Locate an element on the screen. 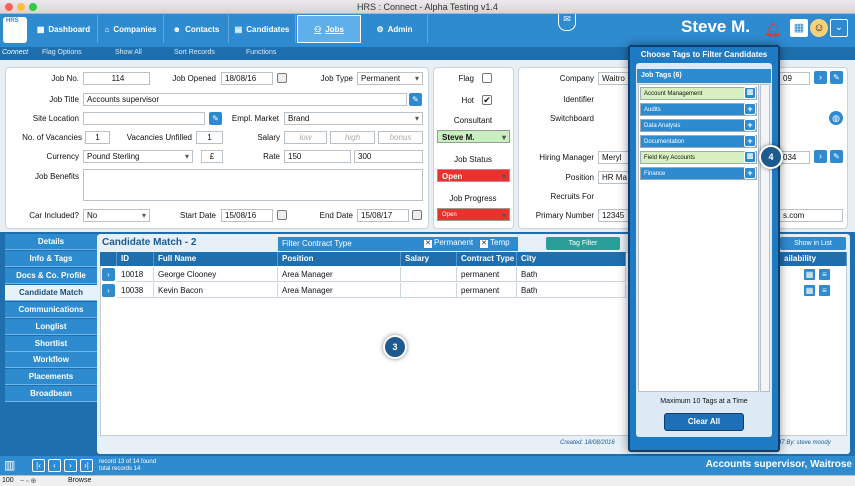 The width and height of the screenshot is (855, 486). first-record-icon: |‹ is located at coordinates (38, 465).